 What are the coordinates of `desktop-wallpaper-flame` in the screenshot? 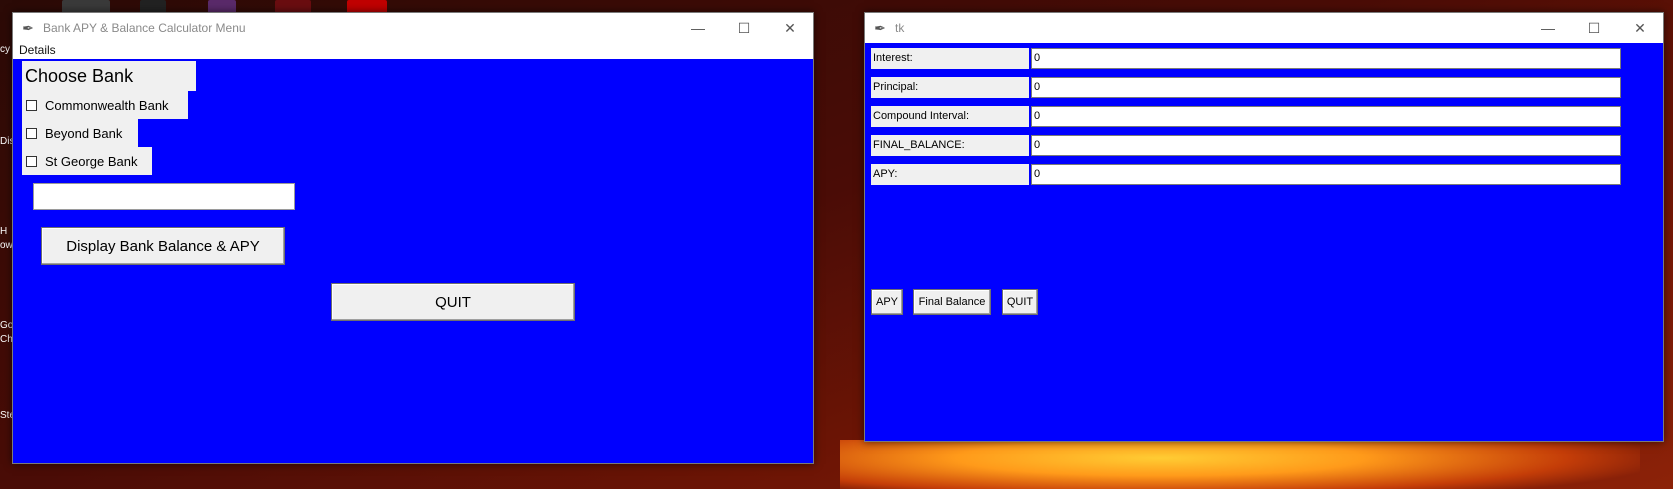 It's located at (1240, 464).